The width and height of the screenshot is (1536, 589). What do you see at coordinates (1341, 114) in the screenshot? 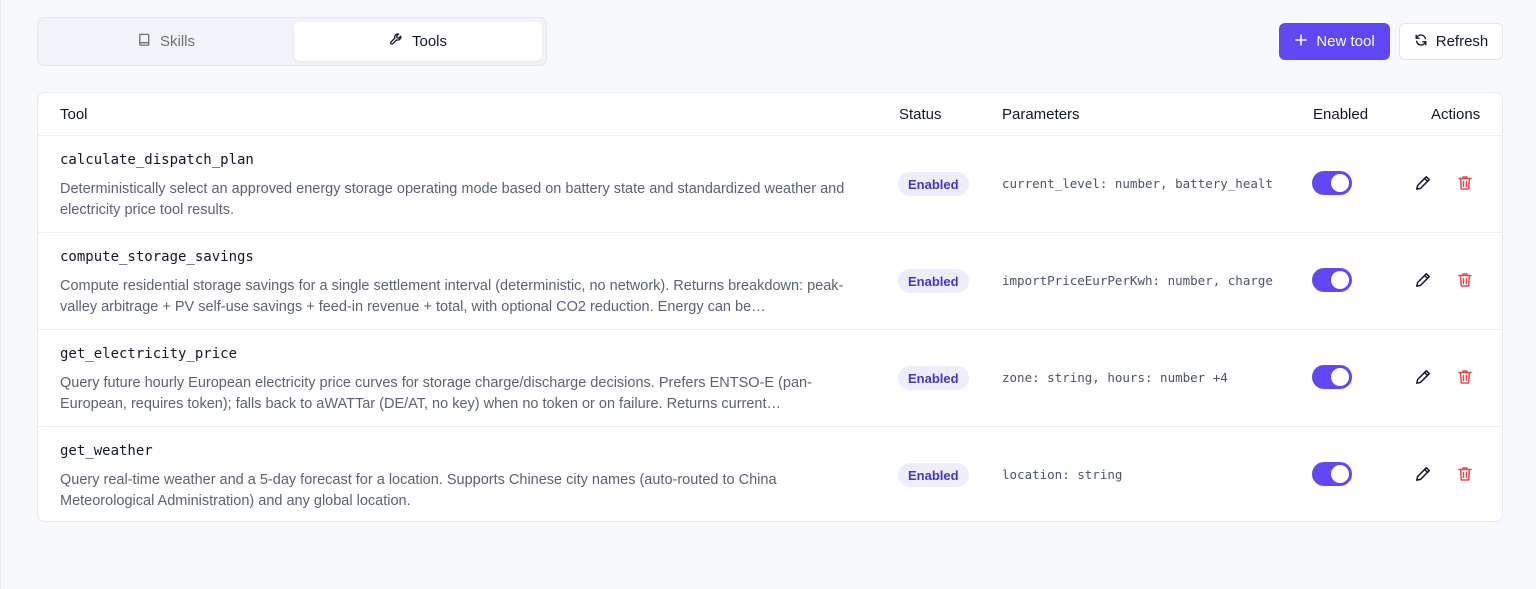
I see `header-enabled: Enabled` at bounding box center [1341, 114].